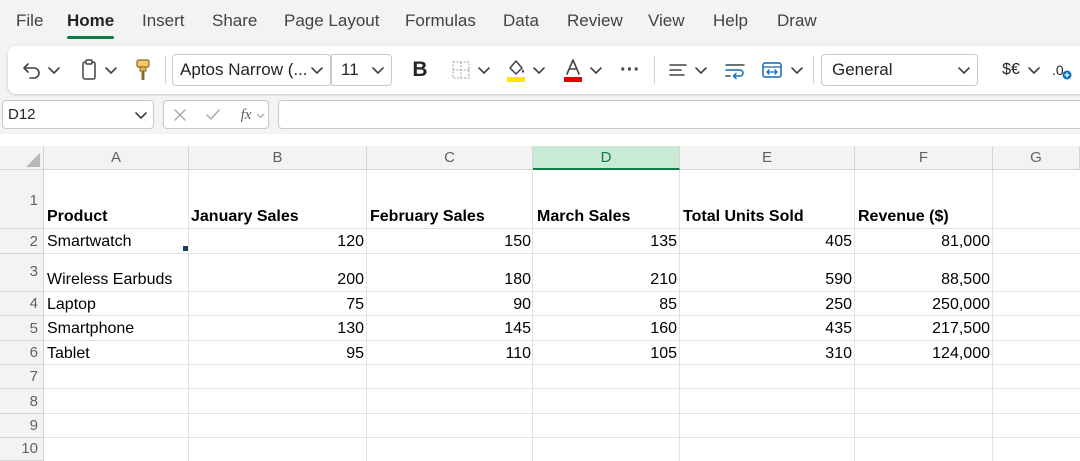 The width and height of the screenshot is (1080, 461). I want to click on name-box: D12, so click(78, 114).